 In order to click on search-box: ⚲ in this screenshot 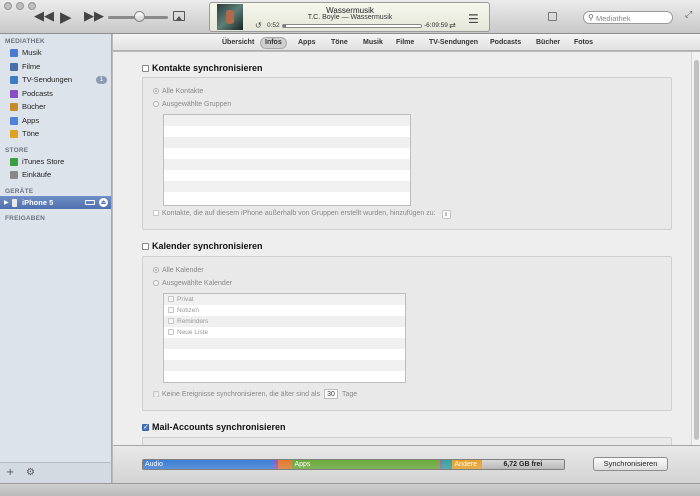, I will do `click(628, 17)`.